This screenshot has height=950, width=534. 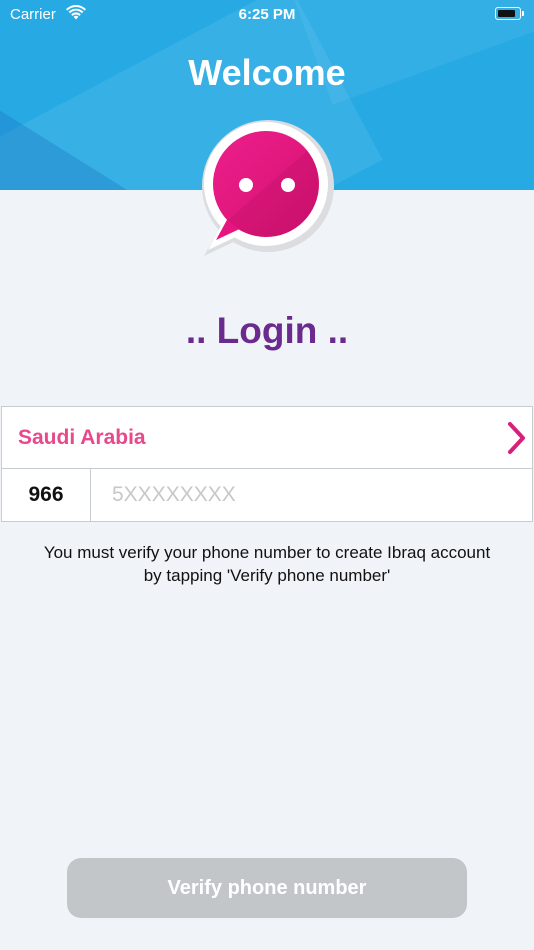 I want to click on phone-number-row: 966, so click(x=267, y=495).